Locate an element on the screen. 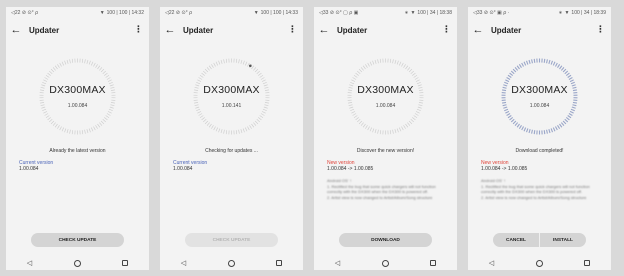 The height and width of the screenshot is (276, 624). new-version-value: 1.00.084 -> 1.00.085 is located at coordinates (504, 169).